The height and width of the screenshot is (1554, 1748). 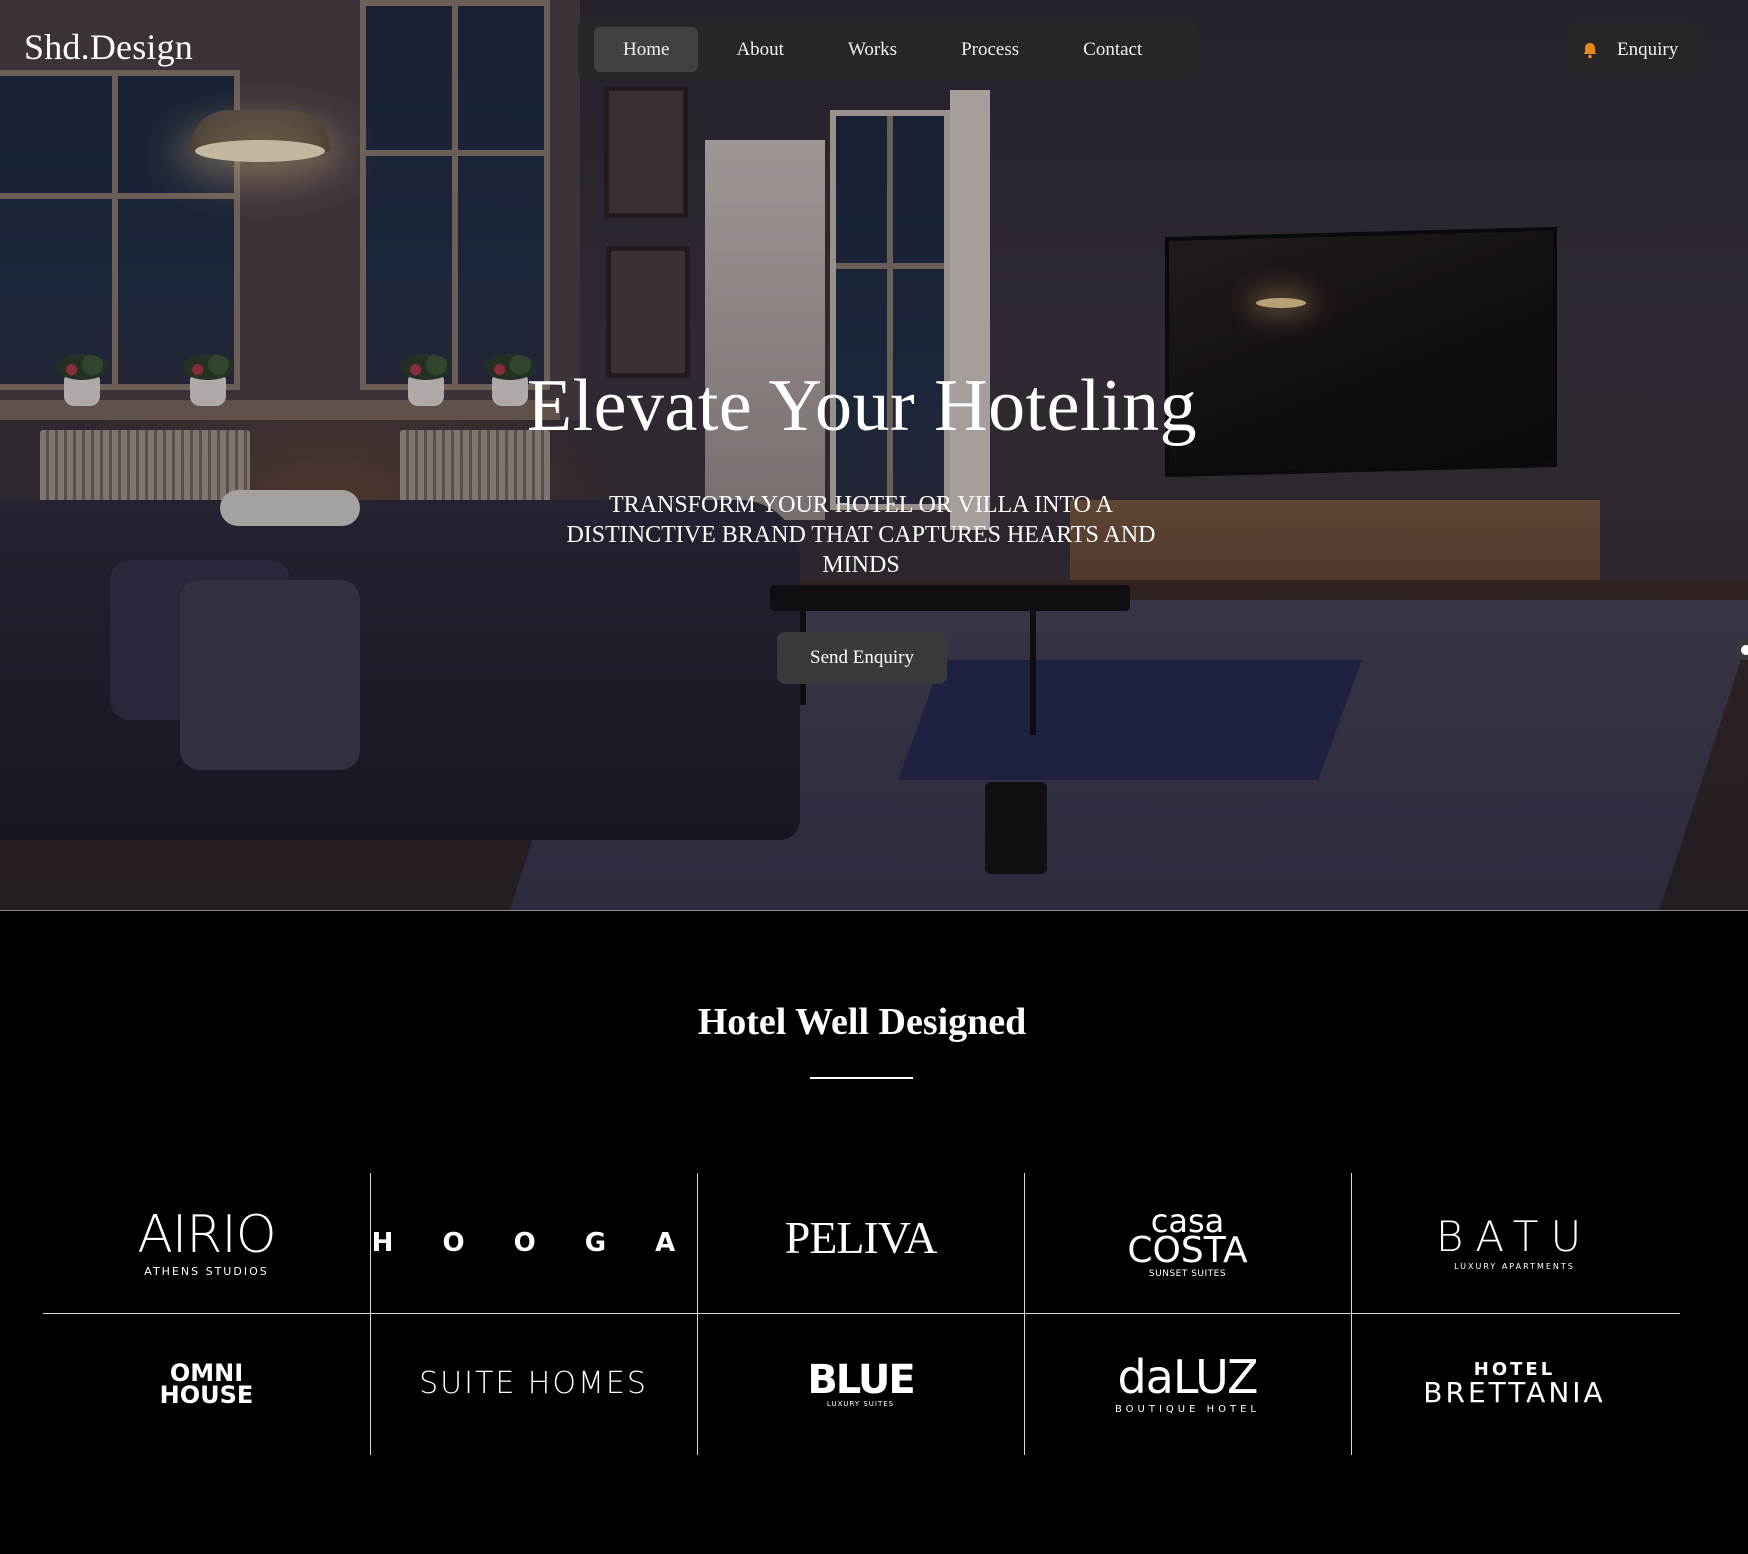 I want to click on main-nav: Home About Works Process Contact, so click(x=887, y=49).